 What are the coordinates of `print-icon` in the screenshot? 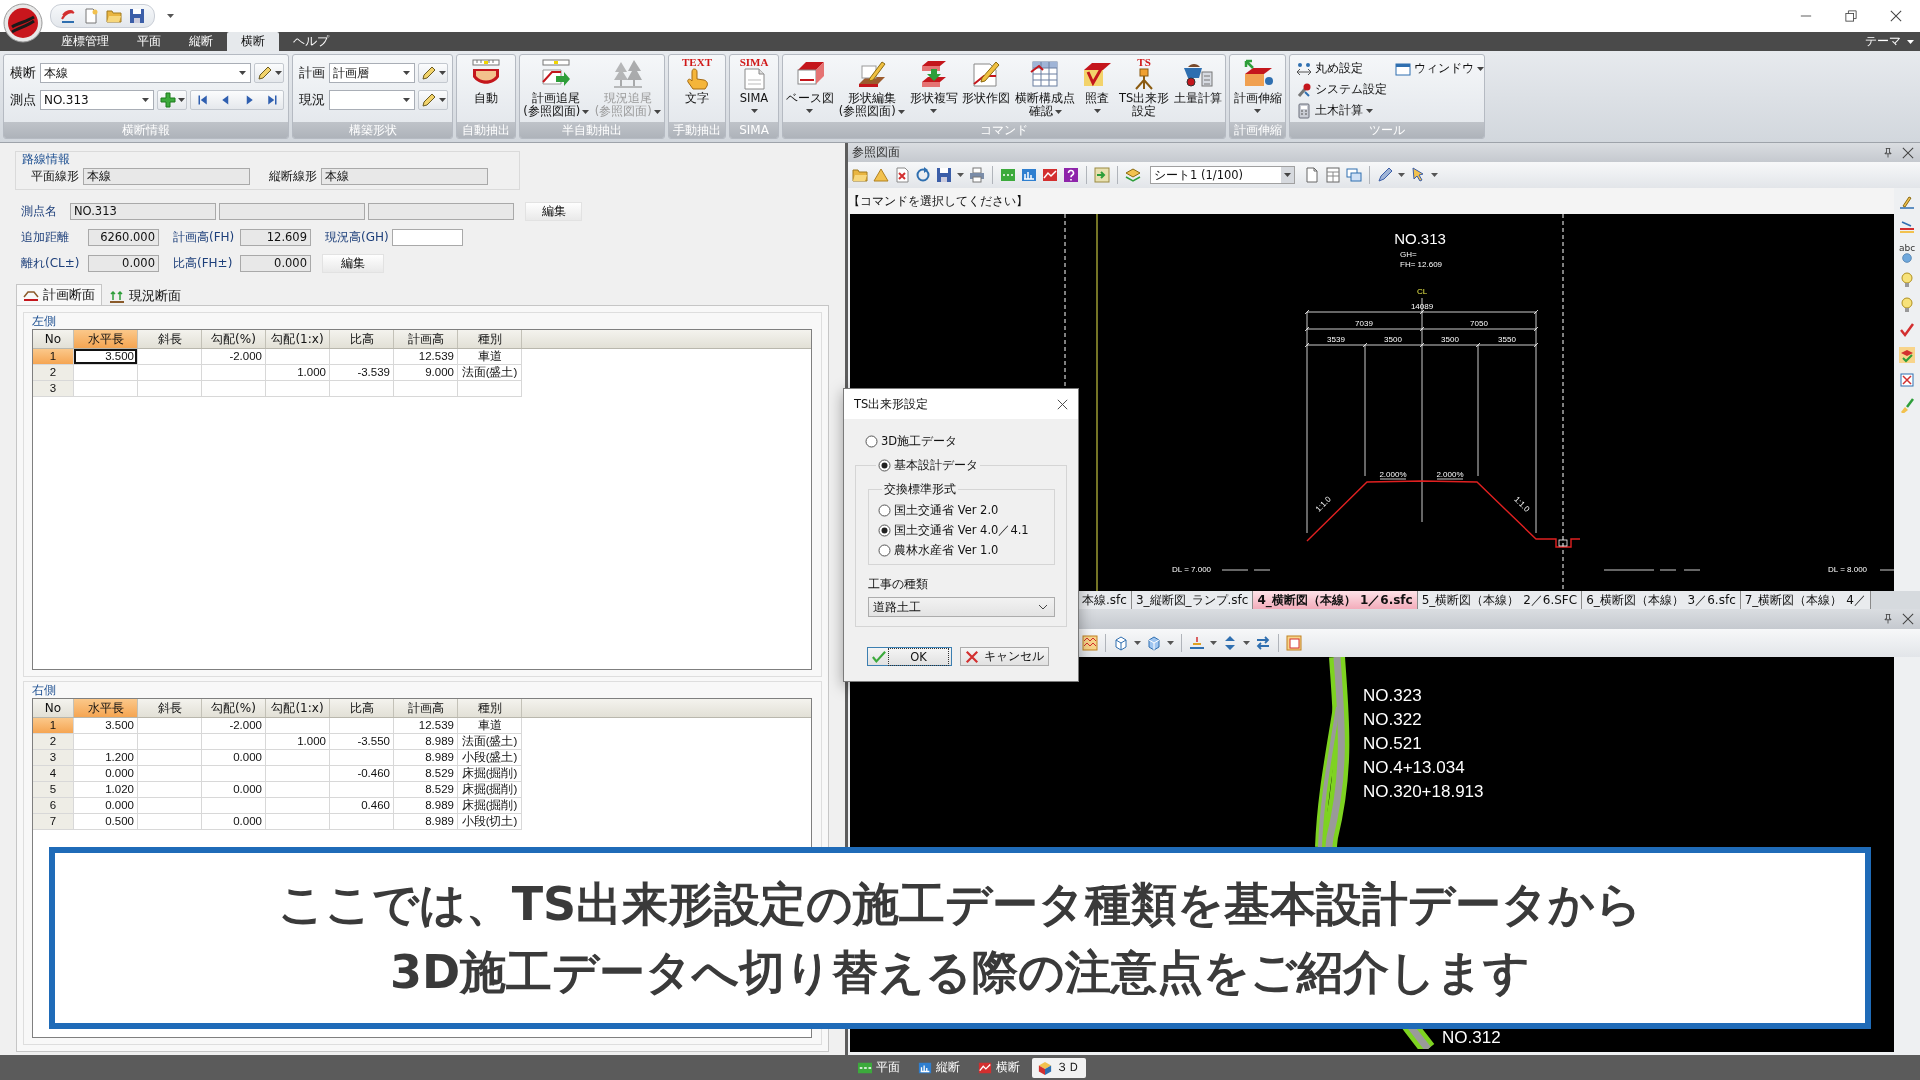 It's located at (977, 175).